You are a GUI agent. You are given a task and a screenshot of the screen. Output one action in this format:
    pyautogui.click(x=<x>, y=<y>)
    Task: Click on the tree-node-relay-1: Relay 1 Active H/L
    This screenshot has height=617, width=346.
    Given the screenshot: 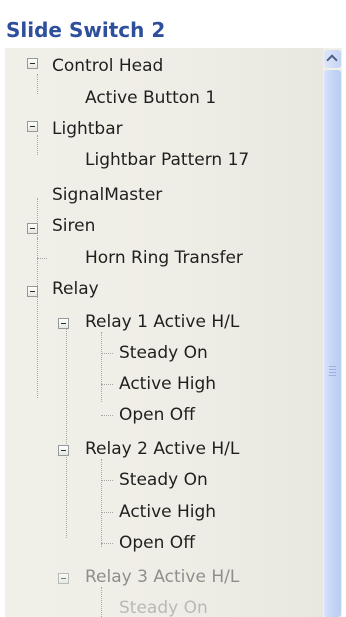 What is the action you would take?
    pyautogui.click(x=162, y=322)
    